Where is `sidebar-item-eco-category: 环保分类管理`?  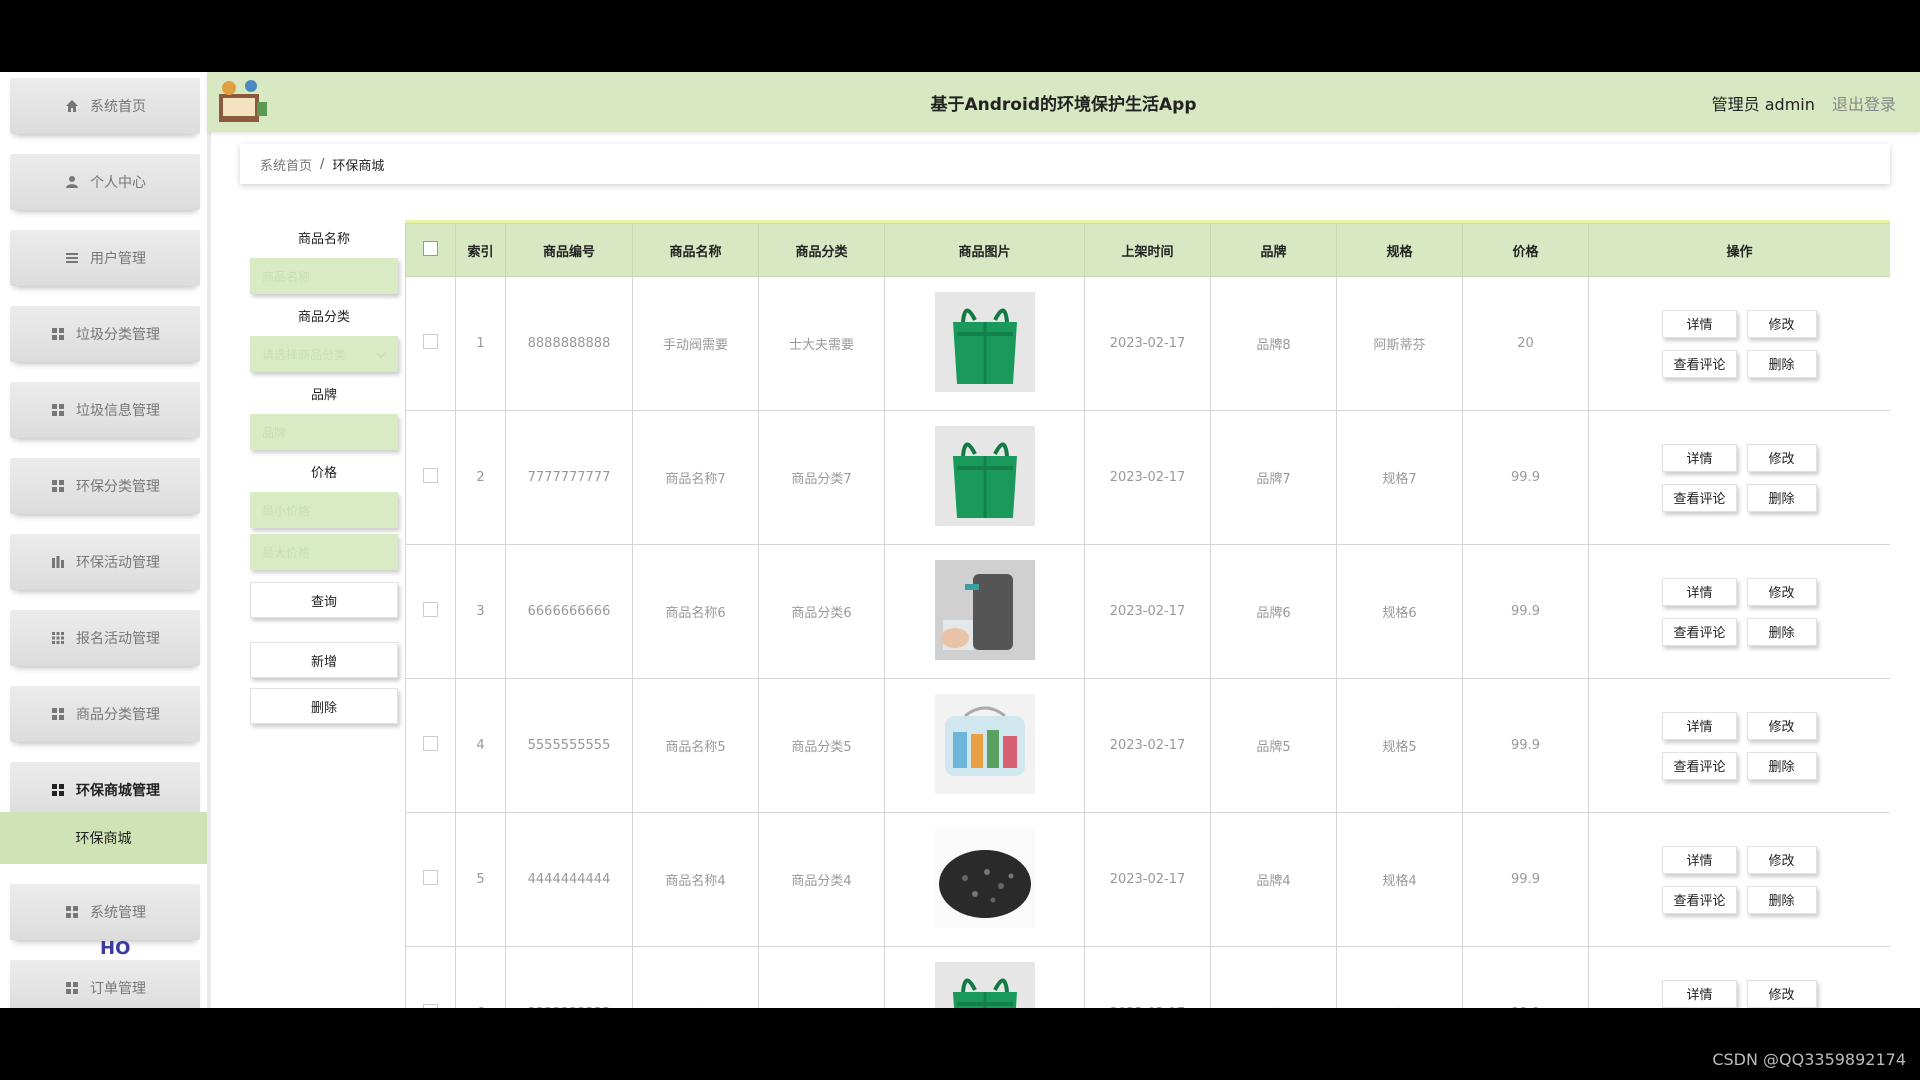 sidebar-item-eco-category: 环保分类管理 is located at coordinates (105, 486).